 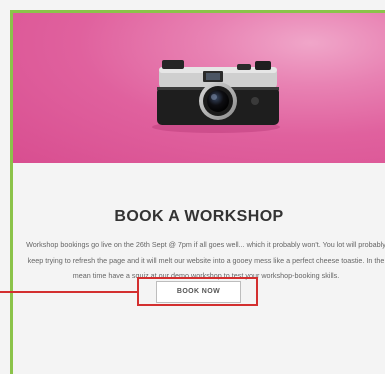 I want to click on highlight-box, so click(x=197, y=291).